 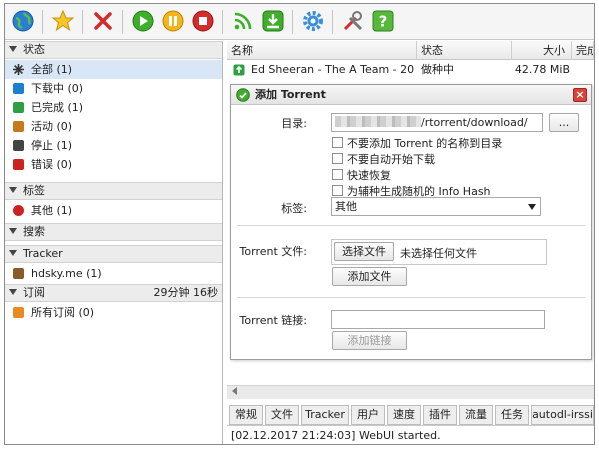 I want to click on scroll-left-icon, so click(x=234, y=391).